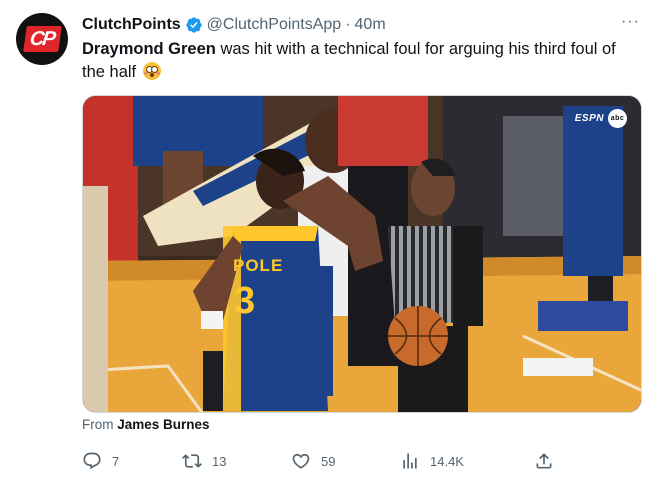 This screenshot has width=660, height=488. I want to click on clutchpoints-logo: CP, so click(42, 39).